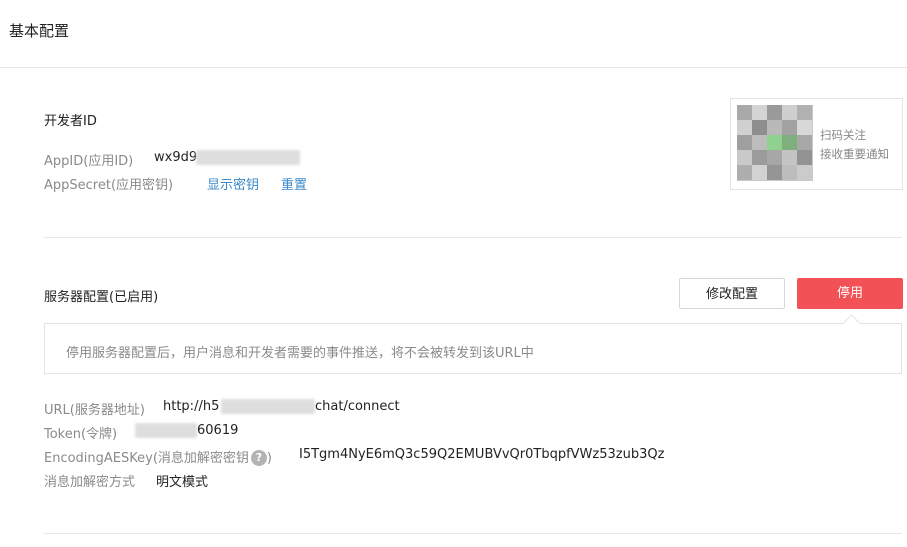 The image size is (907, 547). What do you see at coordinates (101, 297) in the screenshot?
I see `server-section-title: 服务器配置(已启用)` at bounding box center [101, 297].